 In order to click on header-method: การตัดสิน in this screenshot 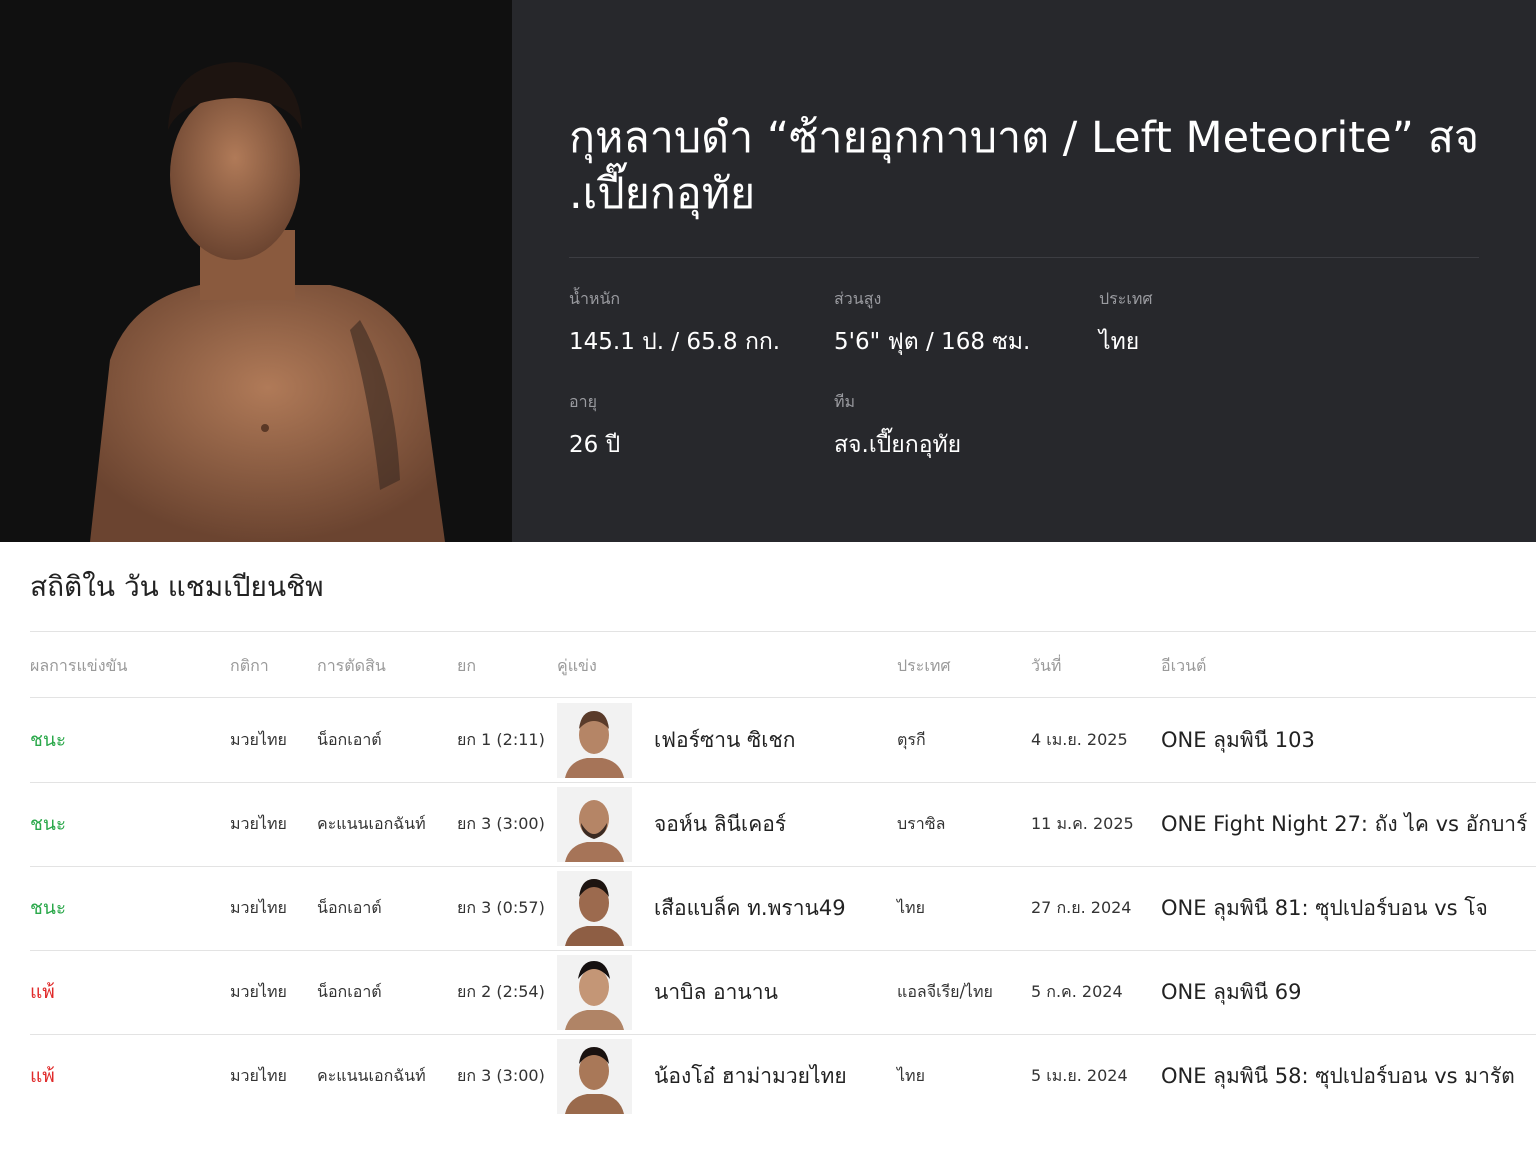, I will do `click(351, 665)`.